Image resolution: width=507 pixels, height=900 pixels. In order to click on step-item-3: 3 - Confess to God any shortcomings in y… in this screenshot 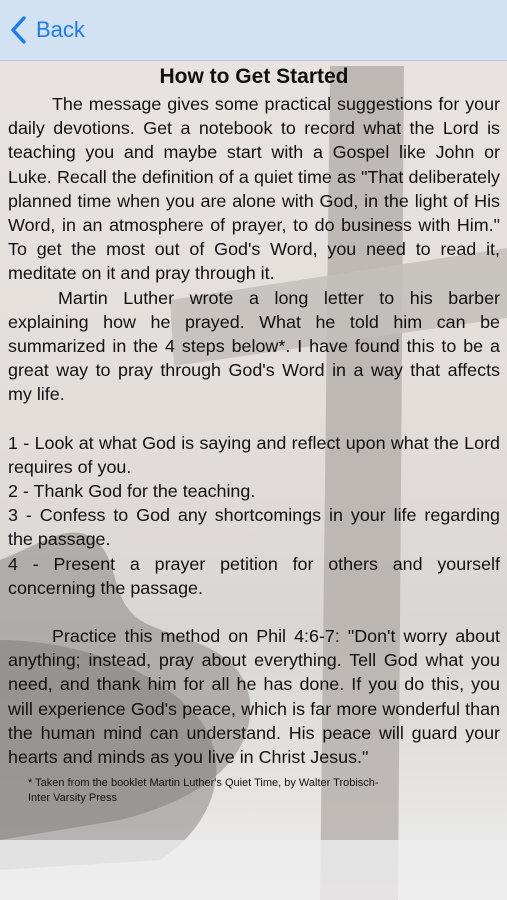, I will do `click(254, 527)`.